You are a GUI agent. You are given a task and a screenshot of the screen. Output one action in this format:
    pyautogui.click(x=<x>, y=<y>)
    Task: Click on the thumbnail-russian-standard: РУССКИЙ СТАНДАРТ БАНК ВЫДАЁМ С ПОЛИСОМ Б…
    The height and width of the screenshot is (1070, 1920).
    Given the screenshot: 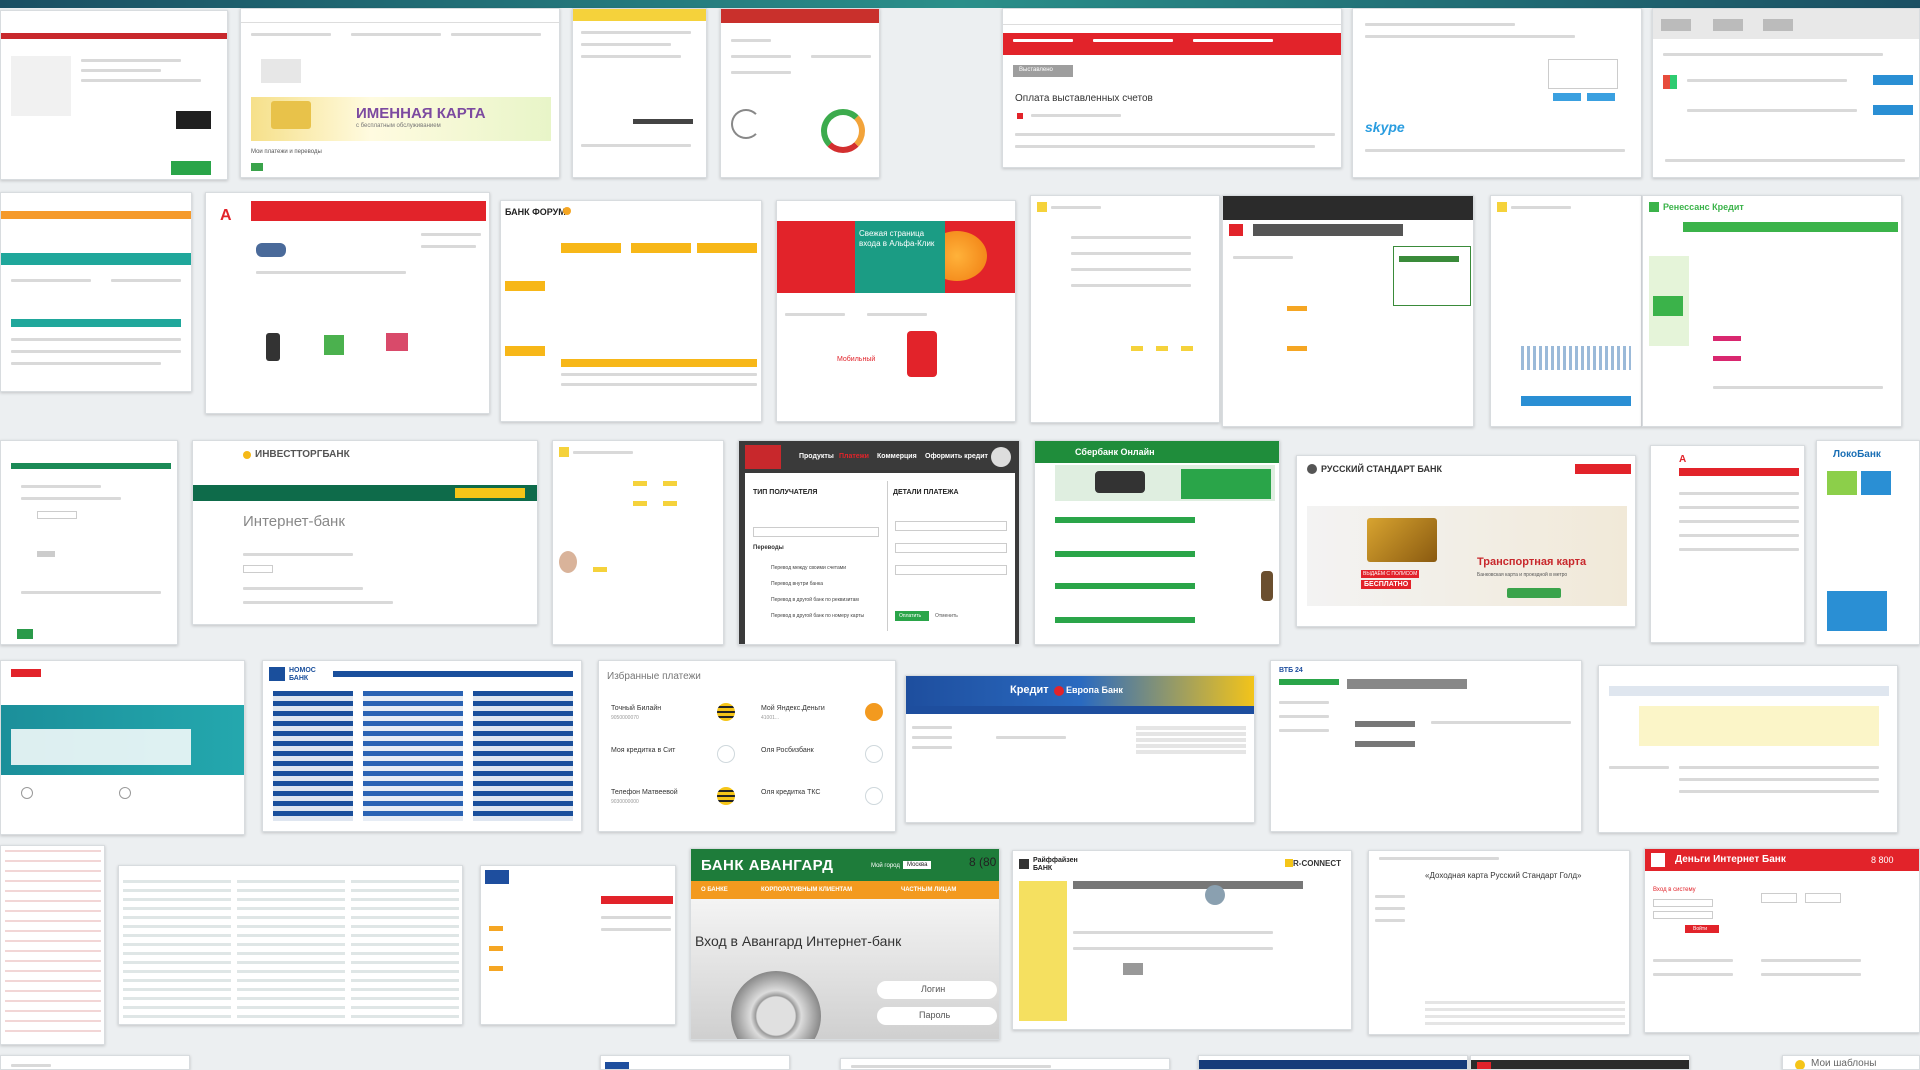 What is the action you would take?
    pyautogui.click(x=1466, y=541)
    